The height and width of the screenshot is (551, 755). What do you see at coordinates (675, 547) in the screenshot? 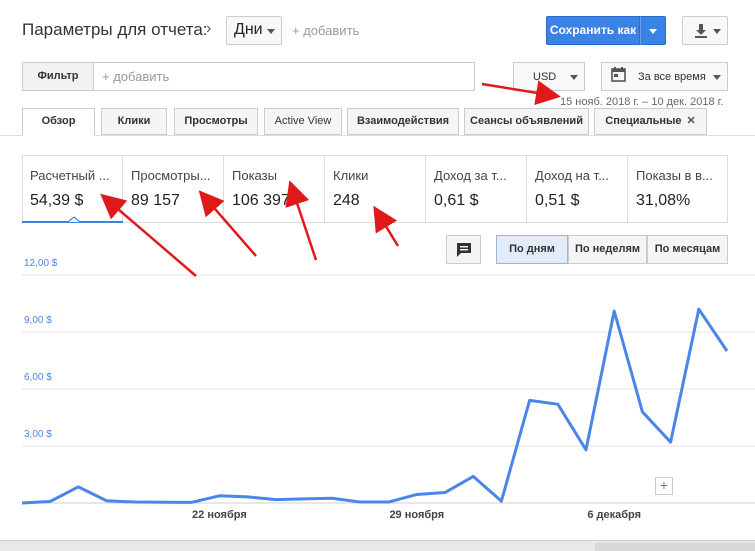
I see `bottom-panel-tab` at bounding box center [675, 547].